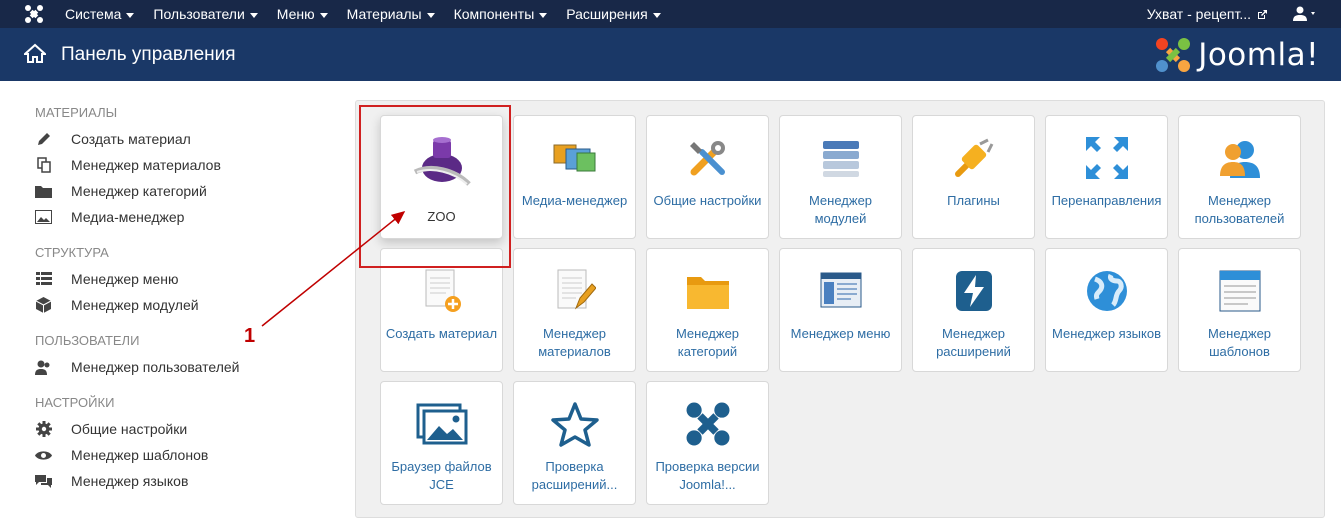 The image size is (1341, 522). Describe the element at coordinates (333, 269) in the screenshot. I see `annotation-arrow` at that location.